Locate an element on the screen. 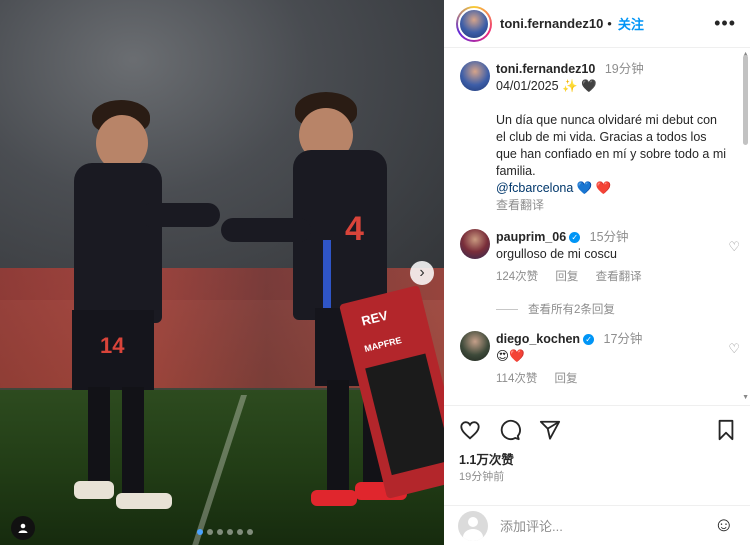  board-brand: MAPFRE is located at coordinates (383, 344).